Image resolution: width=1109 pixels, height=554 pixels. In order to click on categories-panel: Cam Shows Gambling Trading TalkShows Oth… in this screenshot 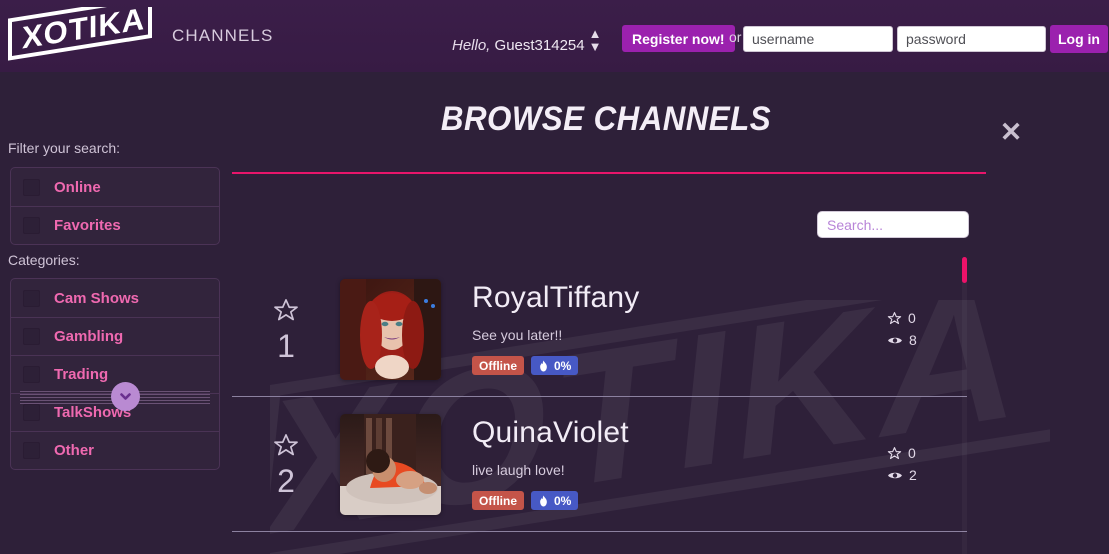, I will do `click(115, 374)`.